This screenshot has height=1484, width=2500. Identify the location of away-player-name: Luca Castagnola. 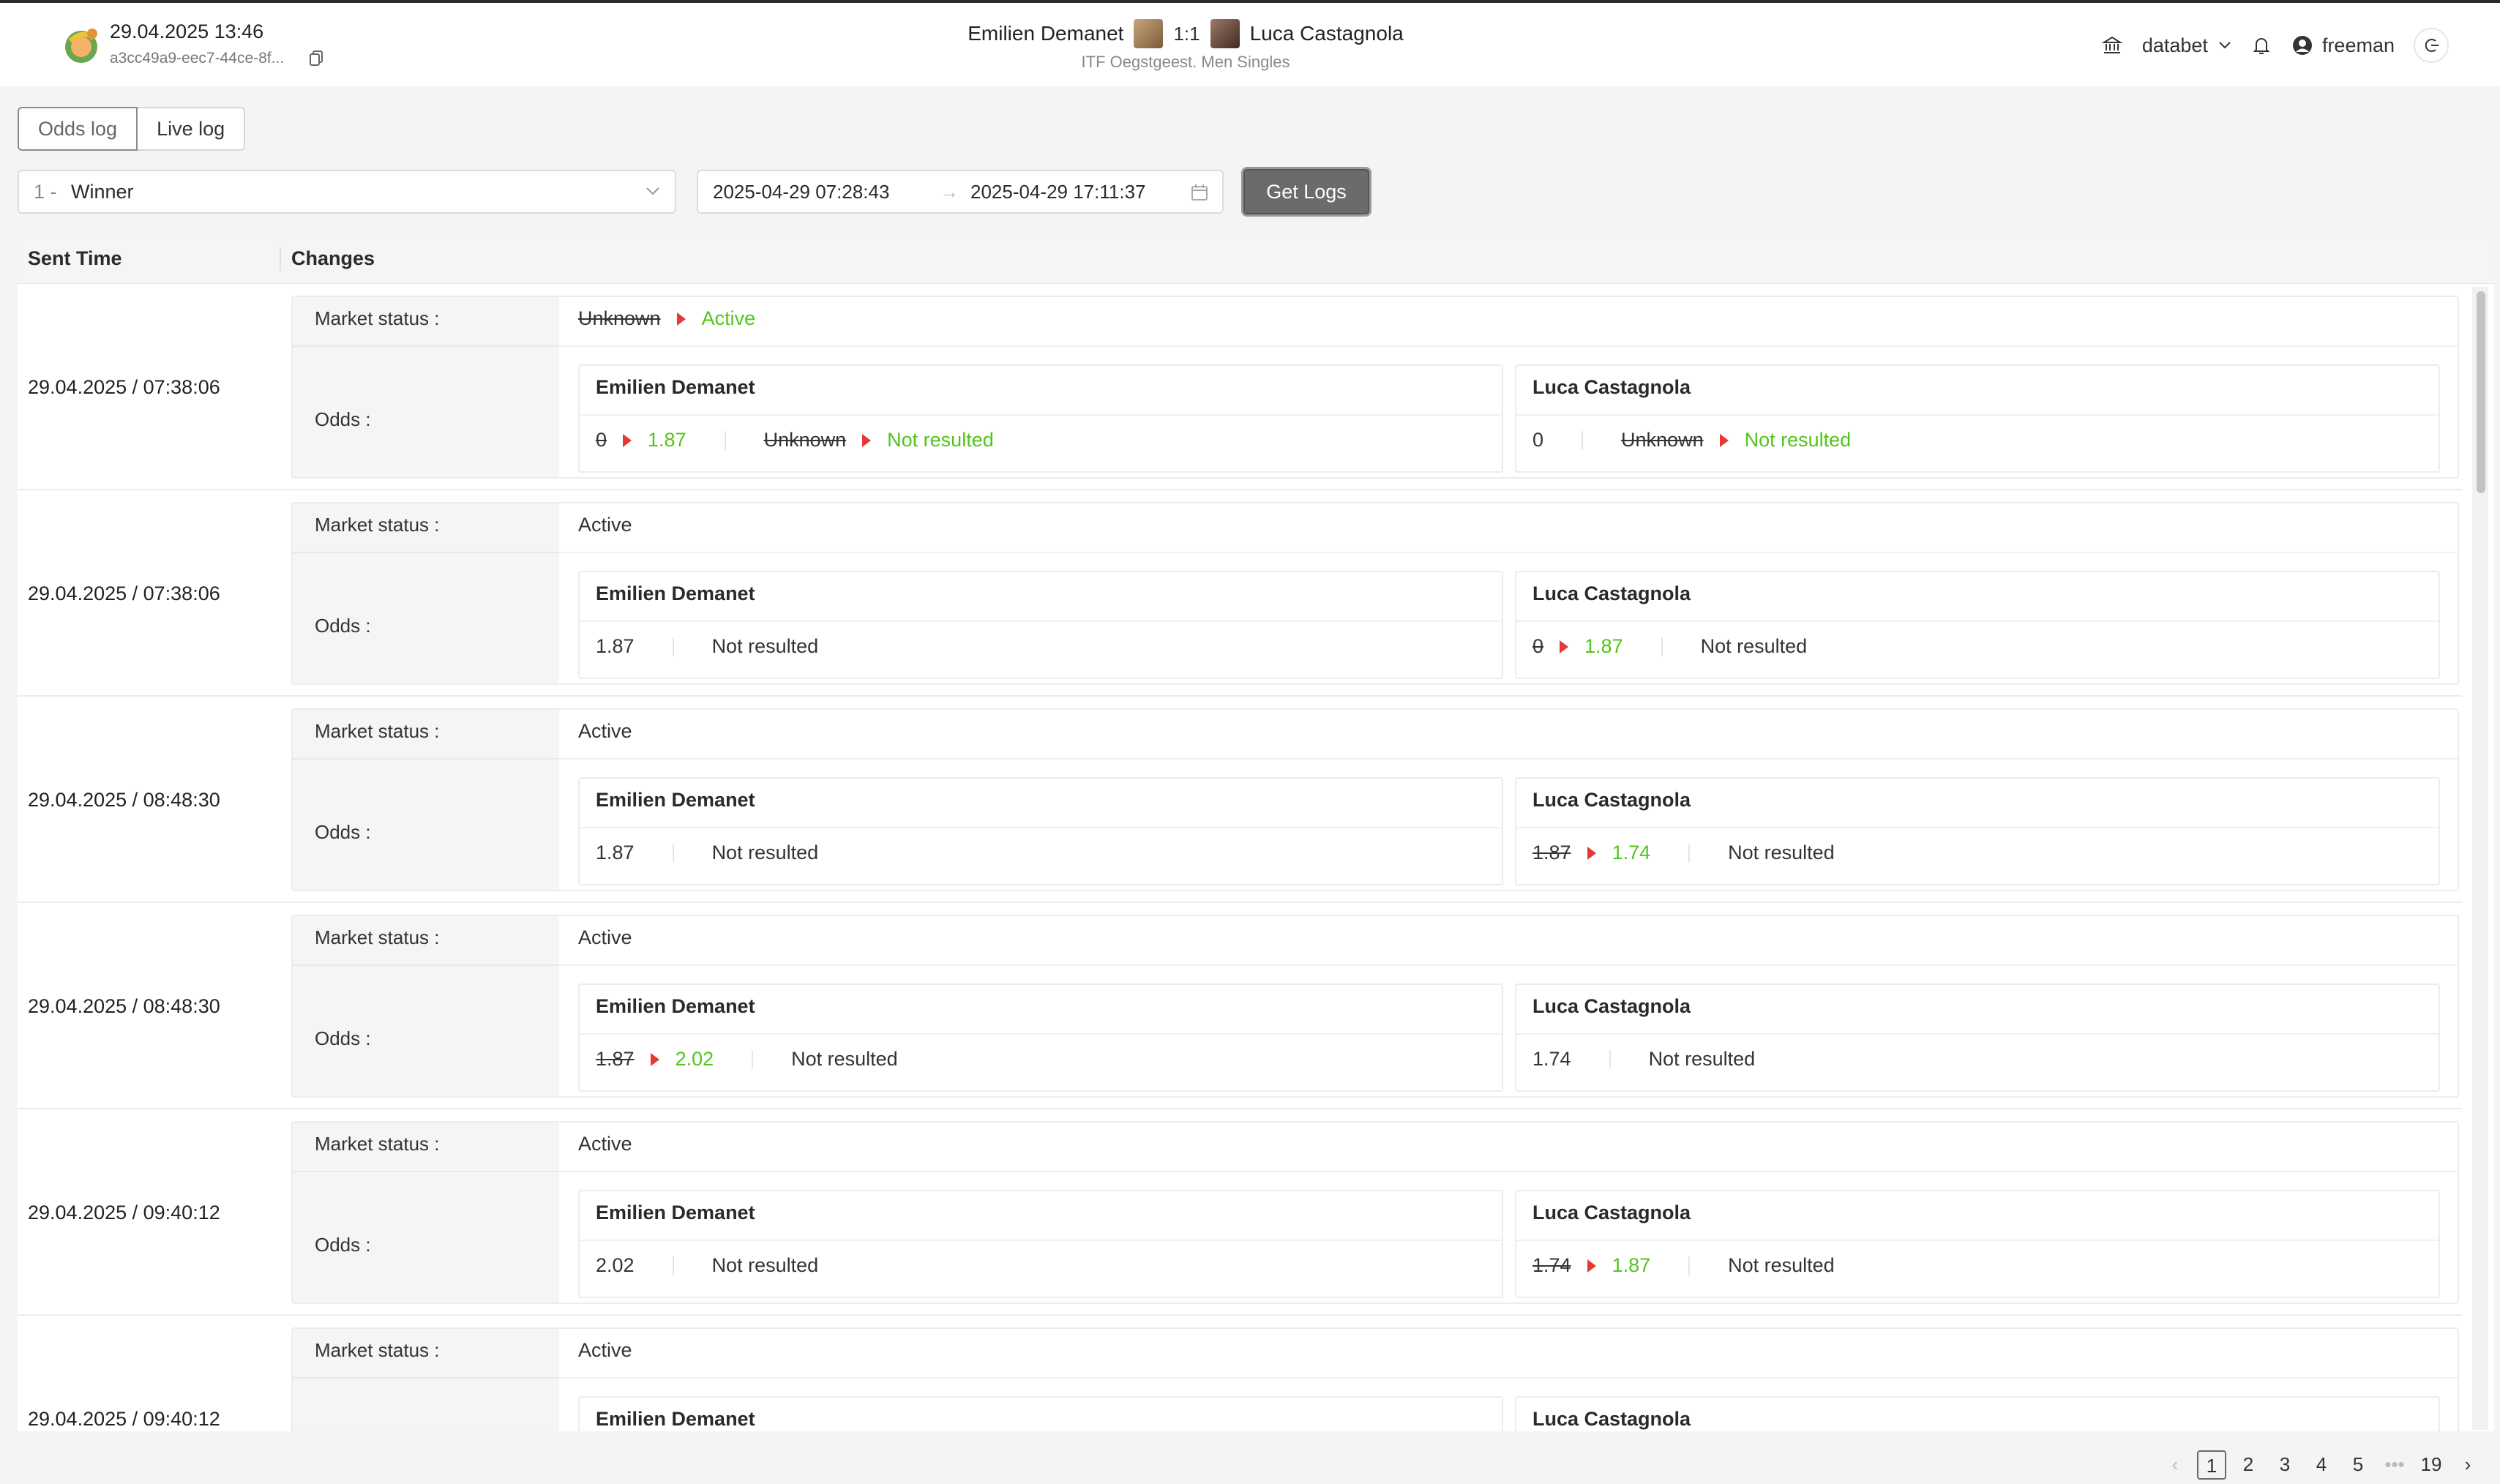
(1327, 33).